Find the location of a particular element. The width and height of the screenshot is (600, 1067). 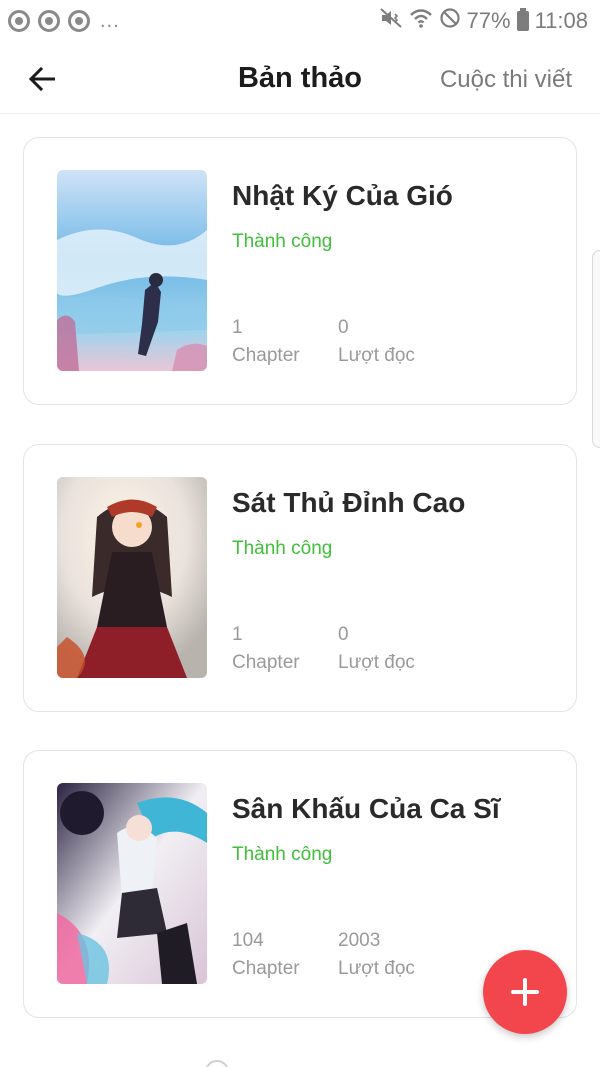

read-count-value: 2003 is located at coordinates (359, 940).